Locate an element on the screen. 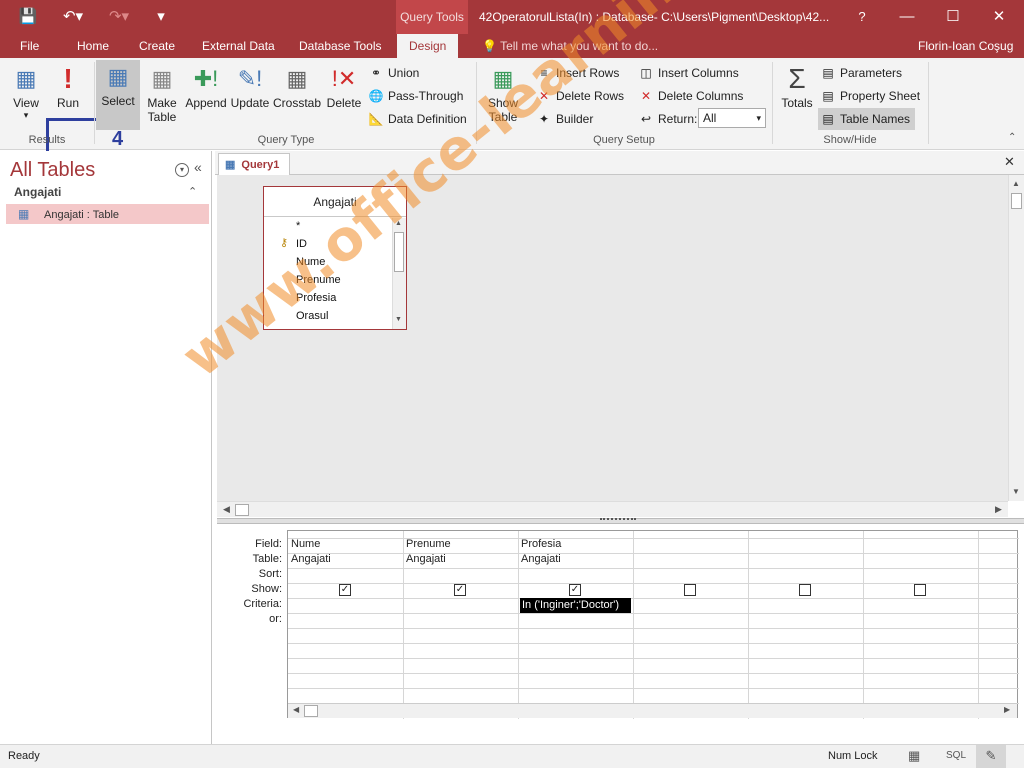  group-showhide-label: Show/Hide is located at coordinates (850, 140).